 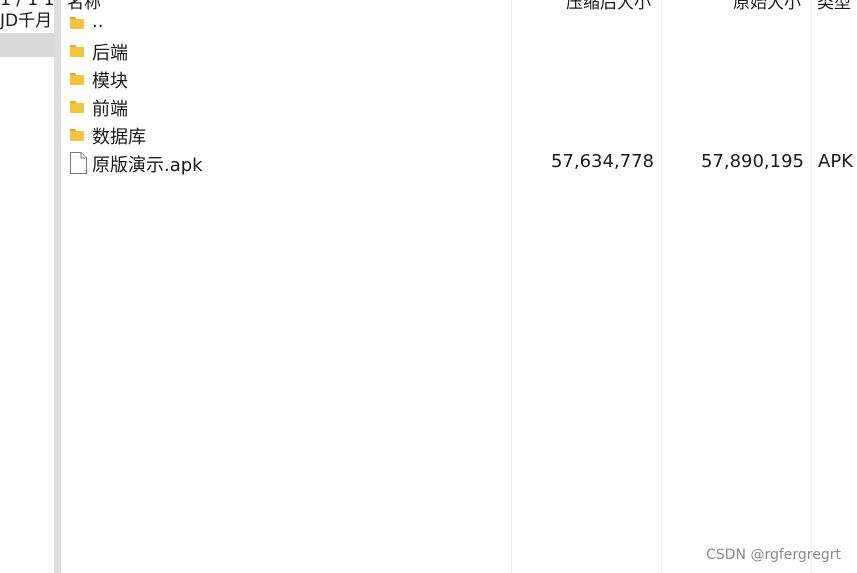 I want to click on list-item: 后端, so click(x=459, y=51).